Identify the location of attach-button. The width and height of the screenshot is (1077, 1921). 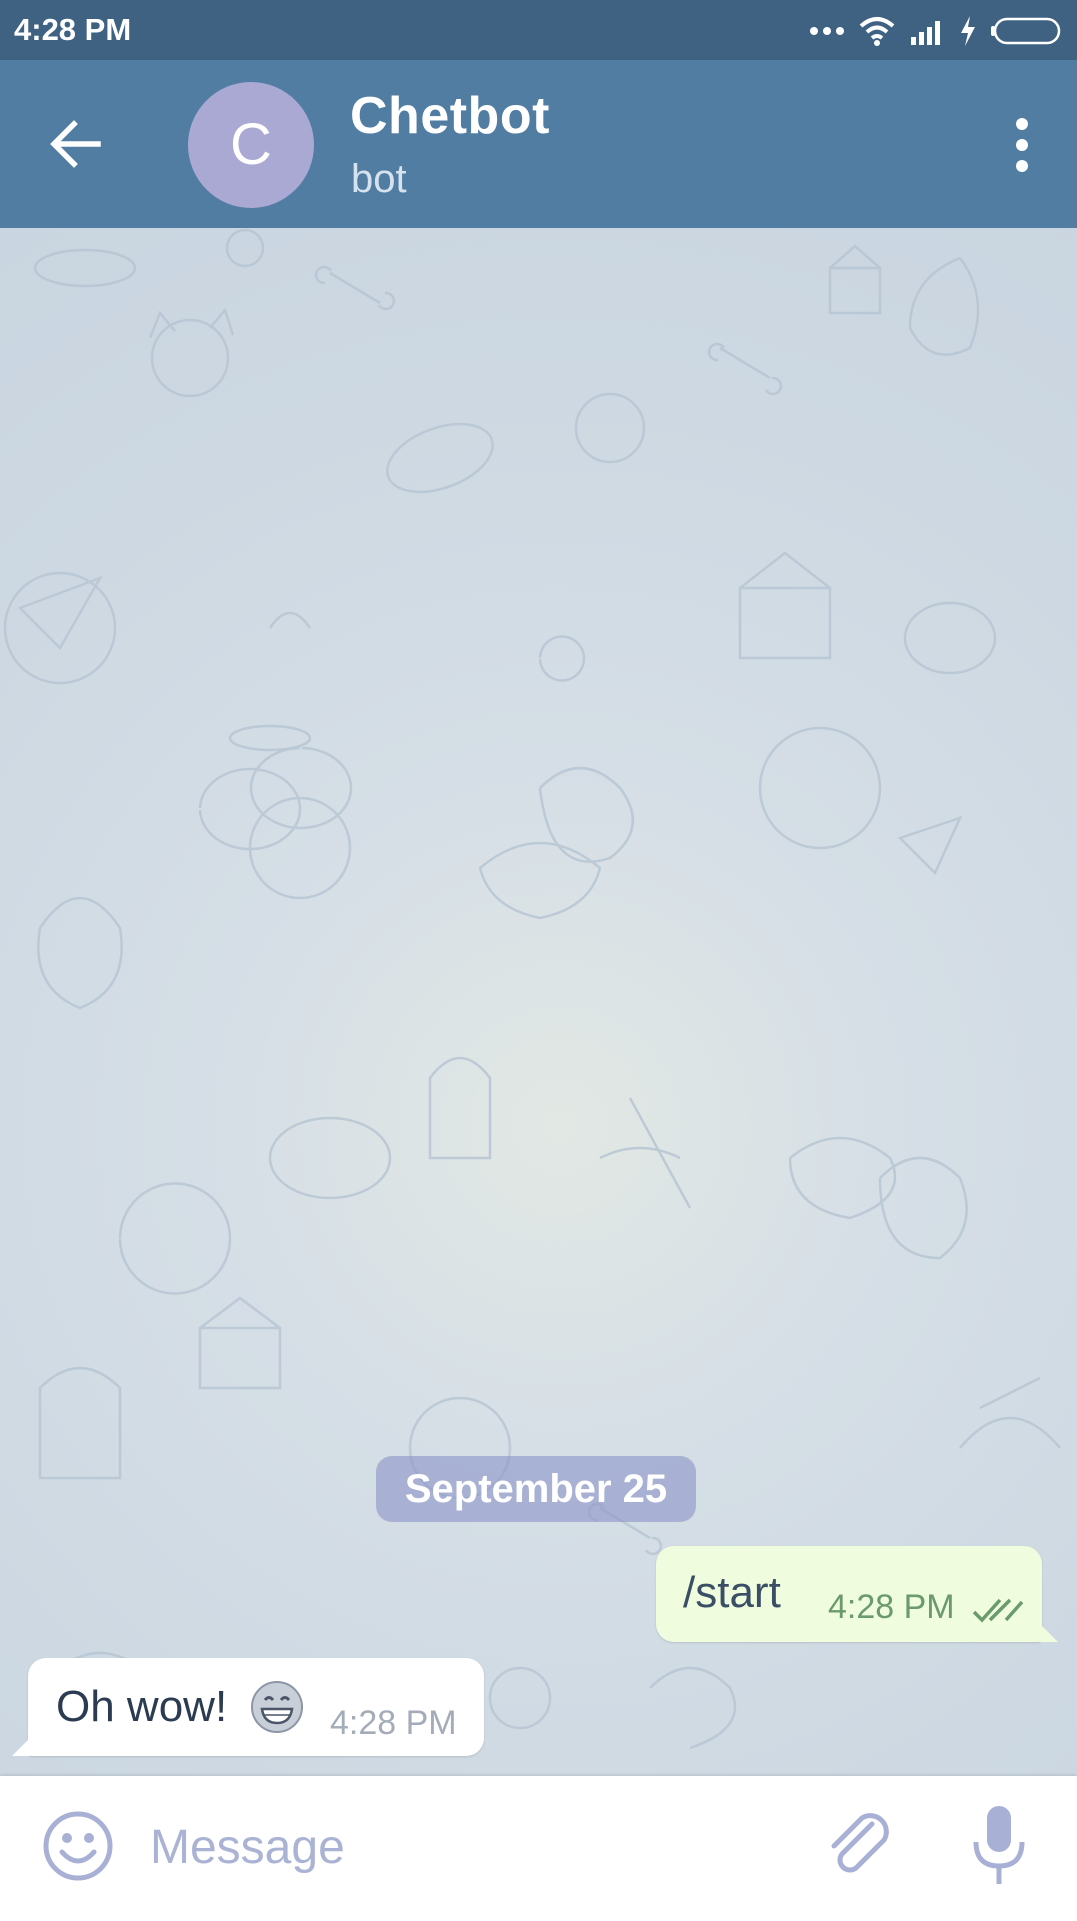
(860, 1846).